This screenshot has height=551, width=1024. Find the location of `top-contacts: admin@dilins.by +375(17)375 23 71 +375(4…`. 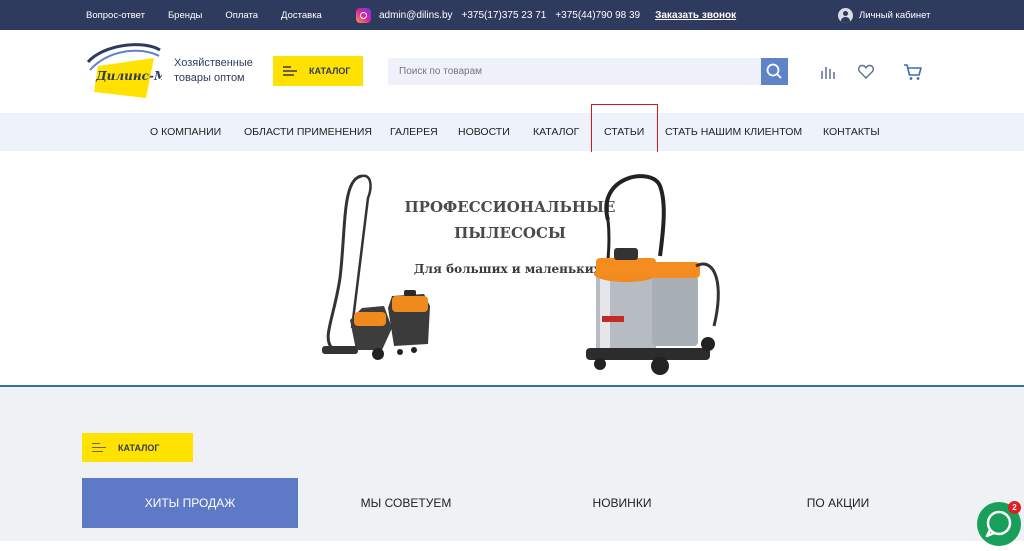

top-contacts: admin@dilins.by +375(17)375 23 71 +375(4… is located at coordinates (550, 15).